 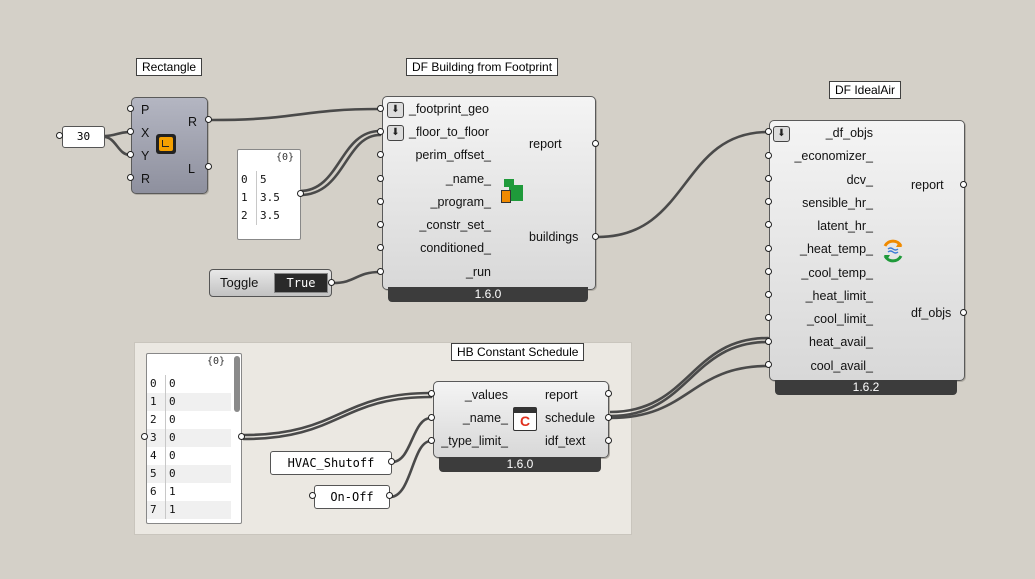 I want to click on port-report-out, so click(x=595, y=143).